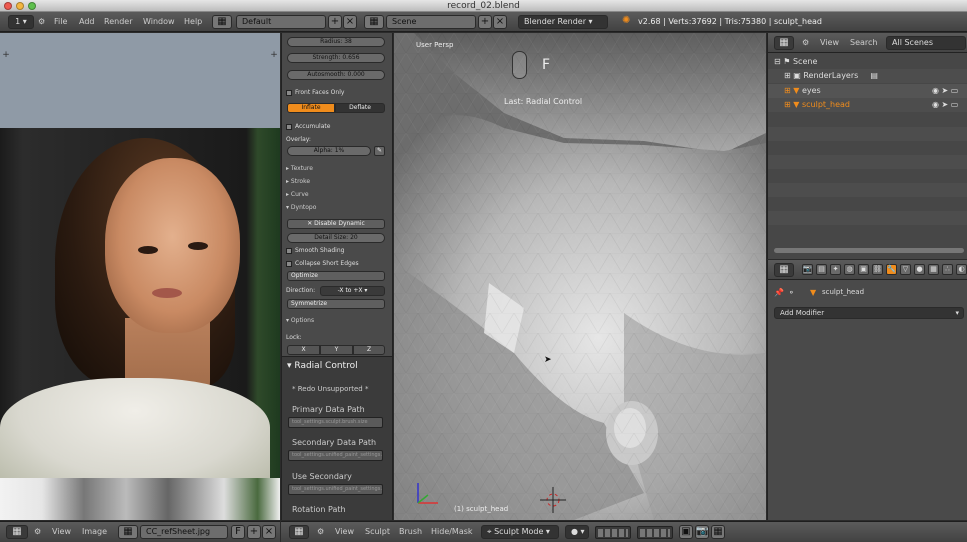 This screenshot has height=542, width=967. Describe the element at coordinates (563, 22) in the screenshot. I see `render-engine-selector: Blender Render ▾` at that location.